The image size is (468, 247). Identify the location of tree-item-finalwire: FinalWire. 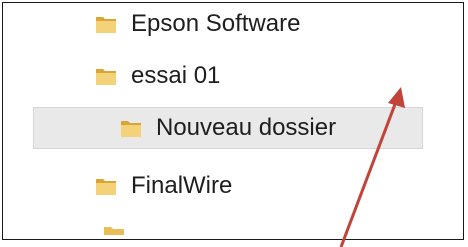
(163, 186).